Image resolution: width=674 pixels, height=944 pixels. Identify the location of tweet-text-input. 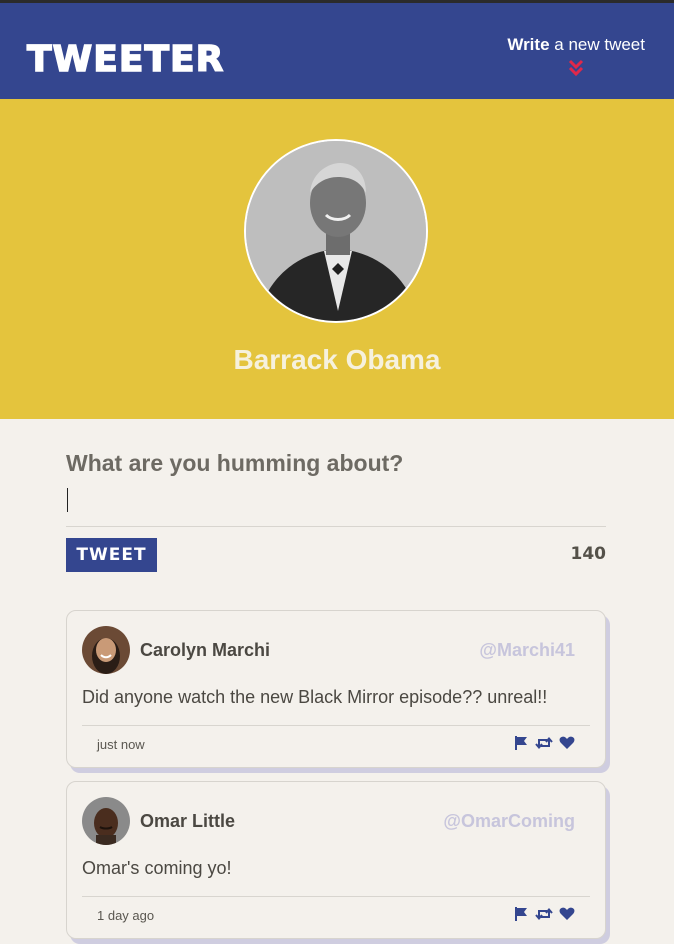
(336, 507).